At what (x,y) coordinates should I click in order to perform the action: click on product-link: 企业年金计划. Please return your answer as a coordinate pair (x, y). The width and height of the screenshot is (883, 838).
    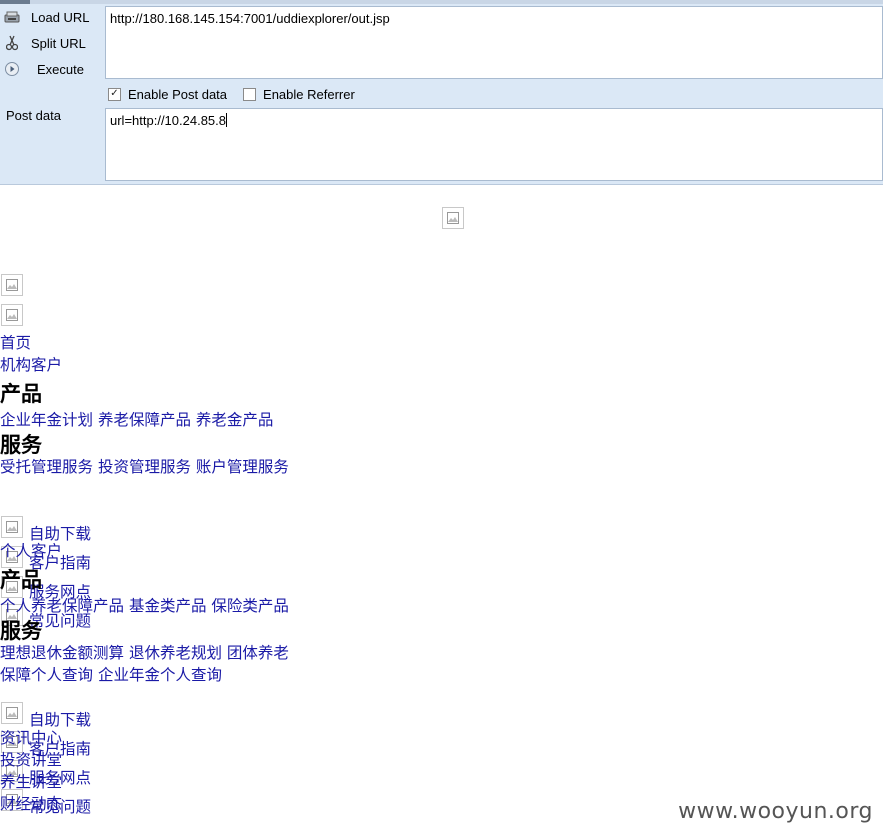
    Looking at the image, I should click on (46, 420).